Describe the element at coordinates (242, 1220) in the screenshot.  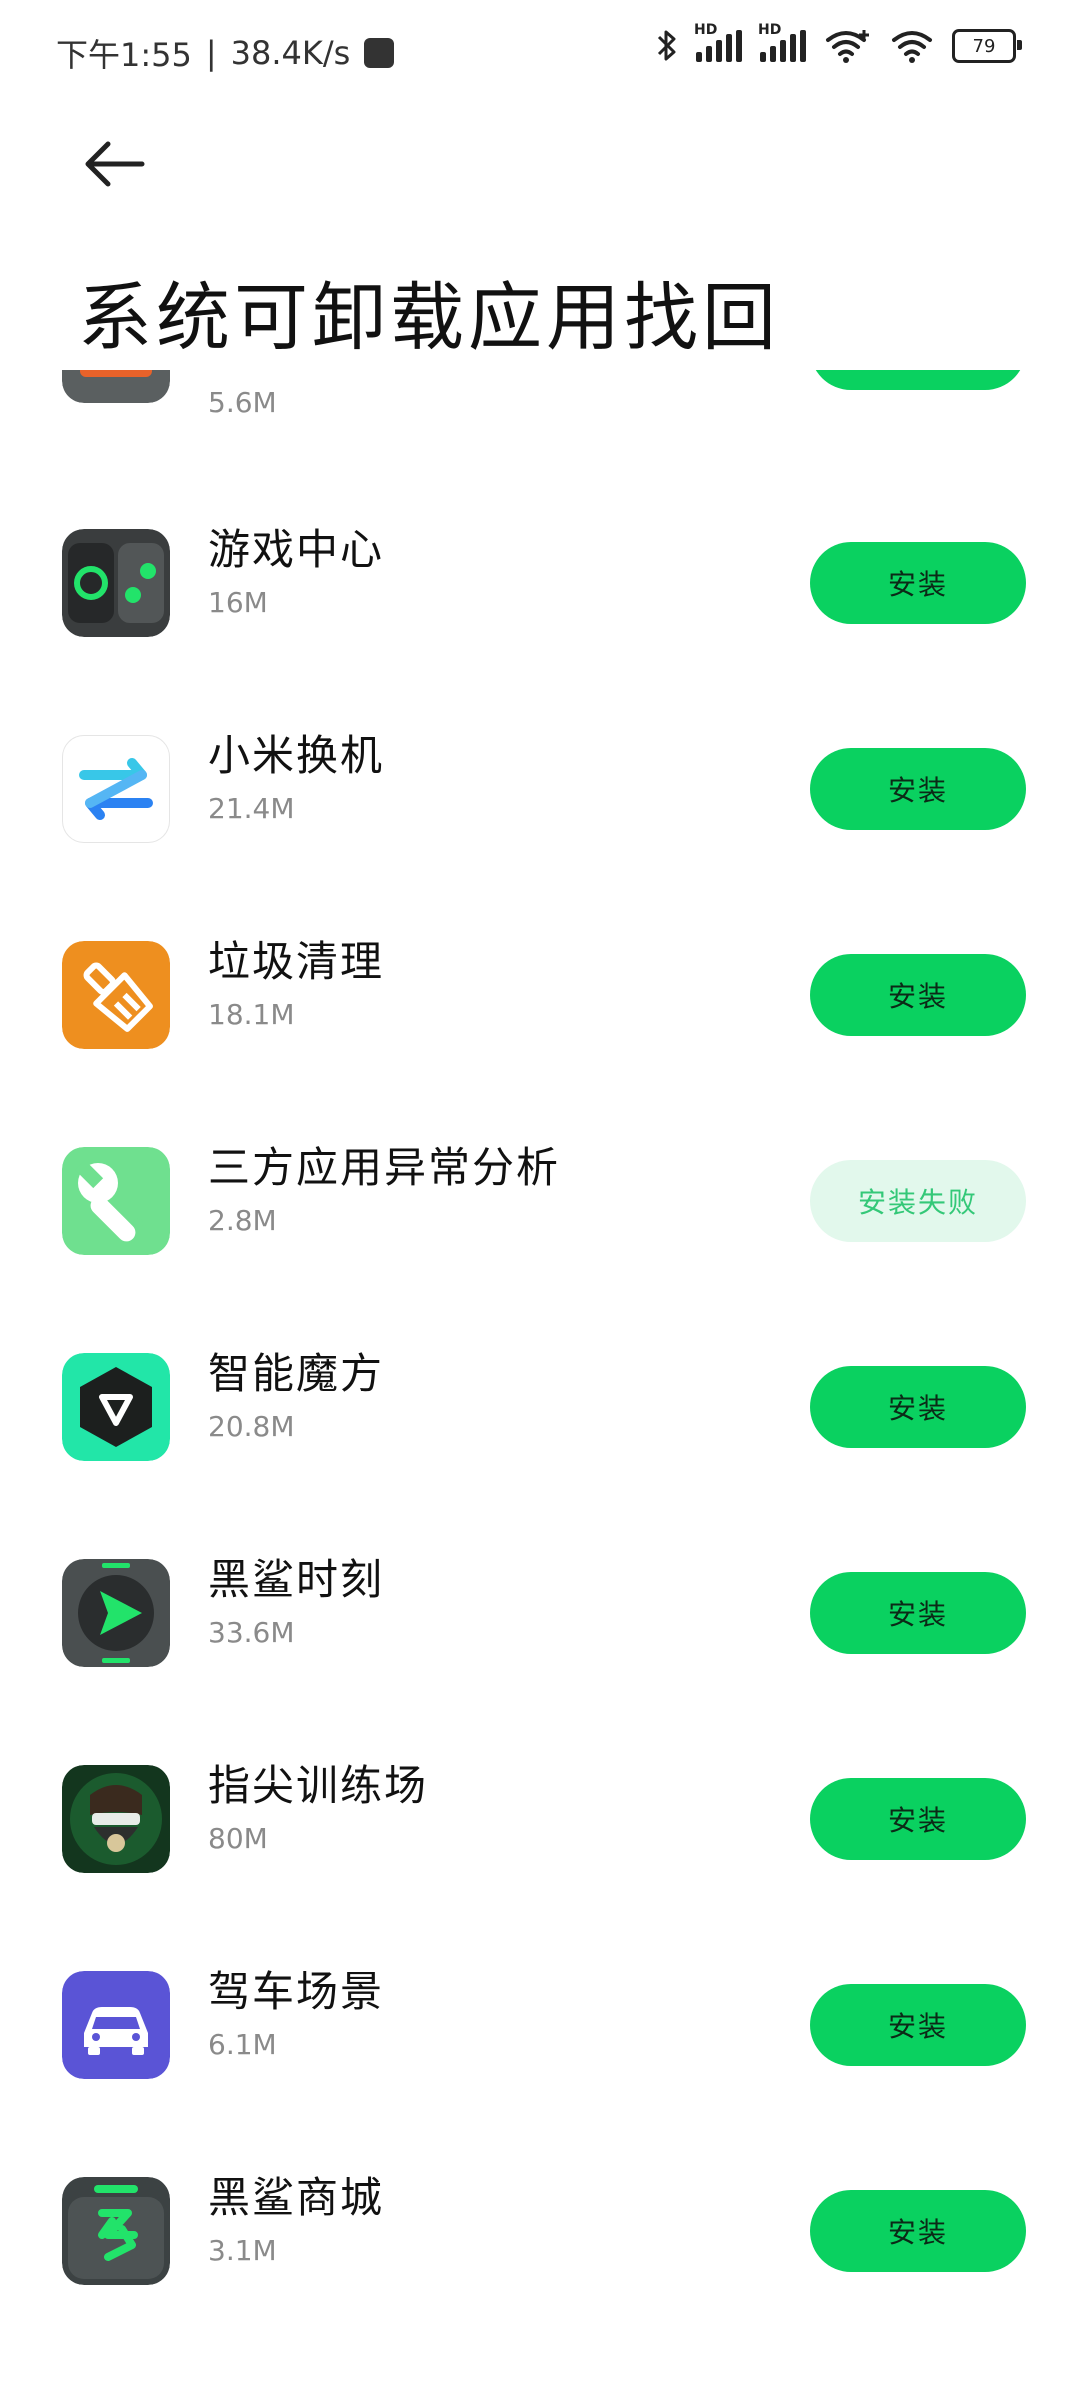
I see `app-size: 2.8M` at that location.